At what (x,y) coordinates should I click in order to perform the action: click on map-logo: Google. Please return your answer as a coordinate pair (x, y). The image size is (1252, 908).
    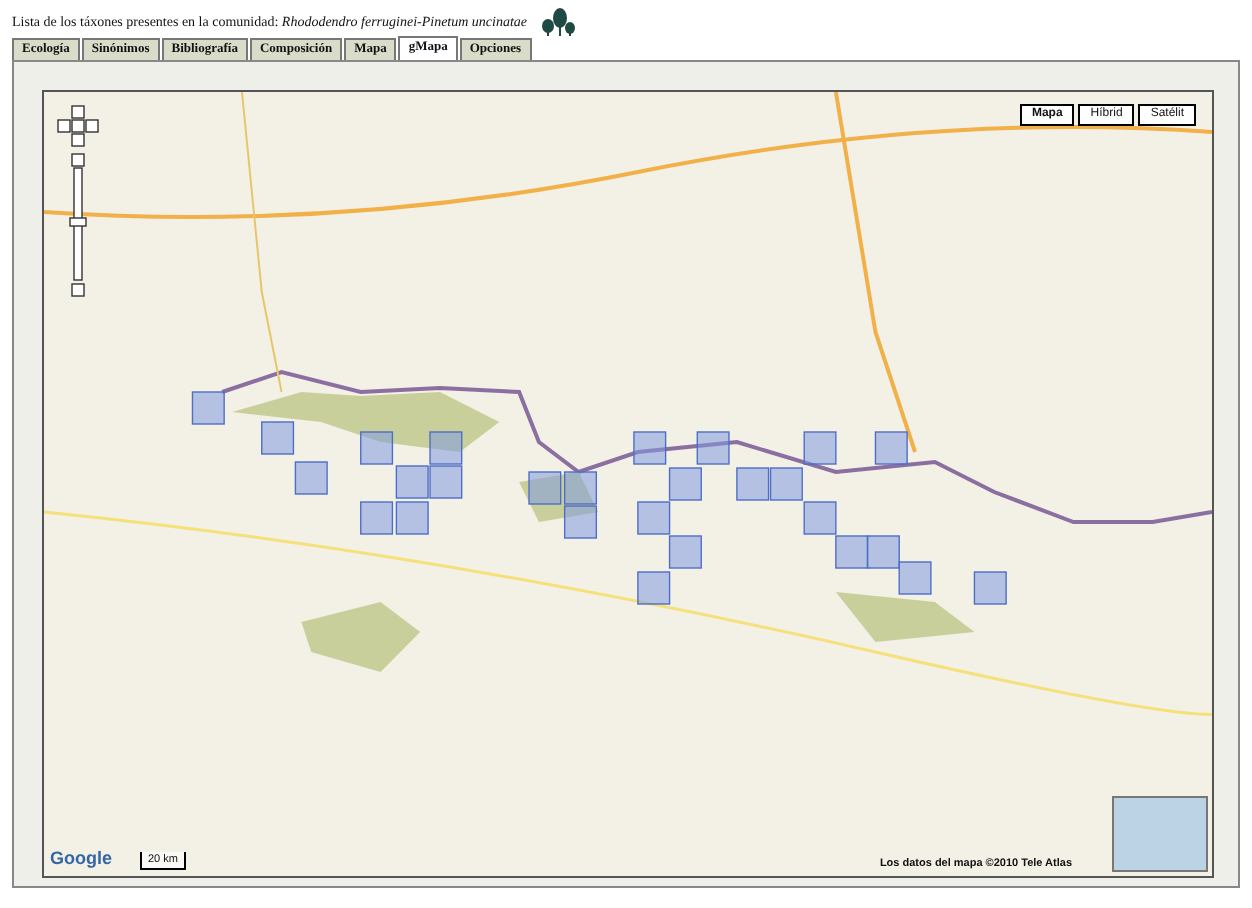
    Looking at the image, I should click on (81, 858).